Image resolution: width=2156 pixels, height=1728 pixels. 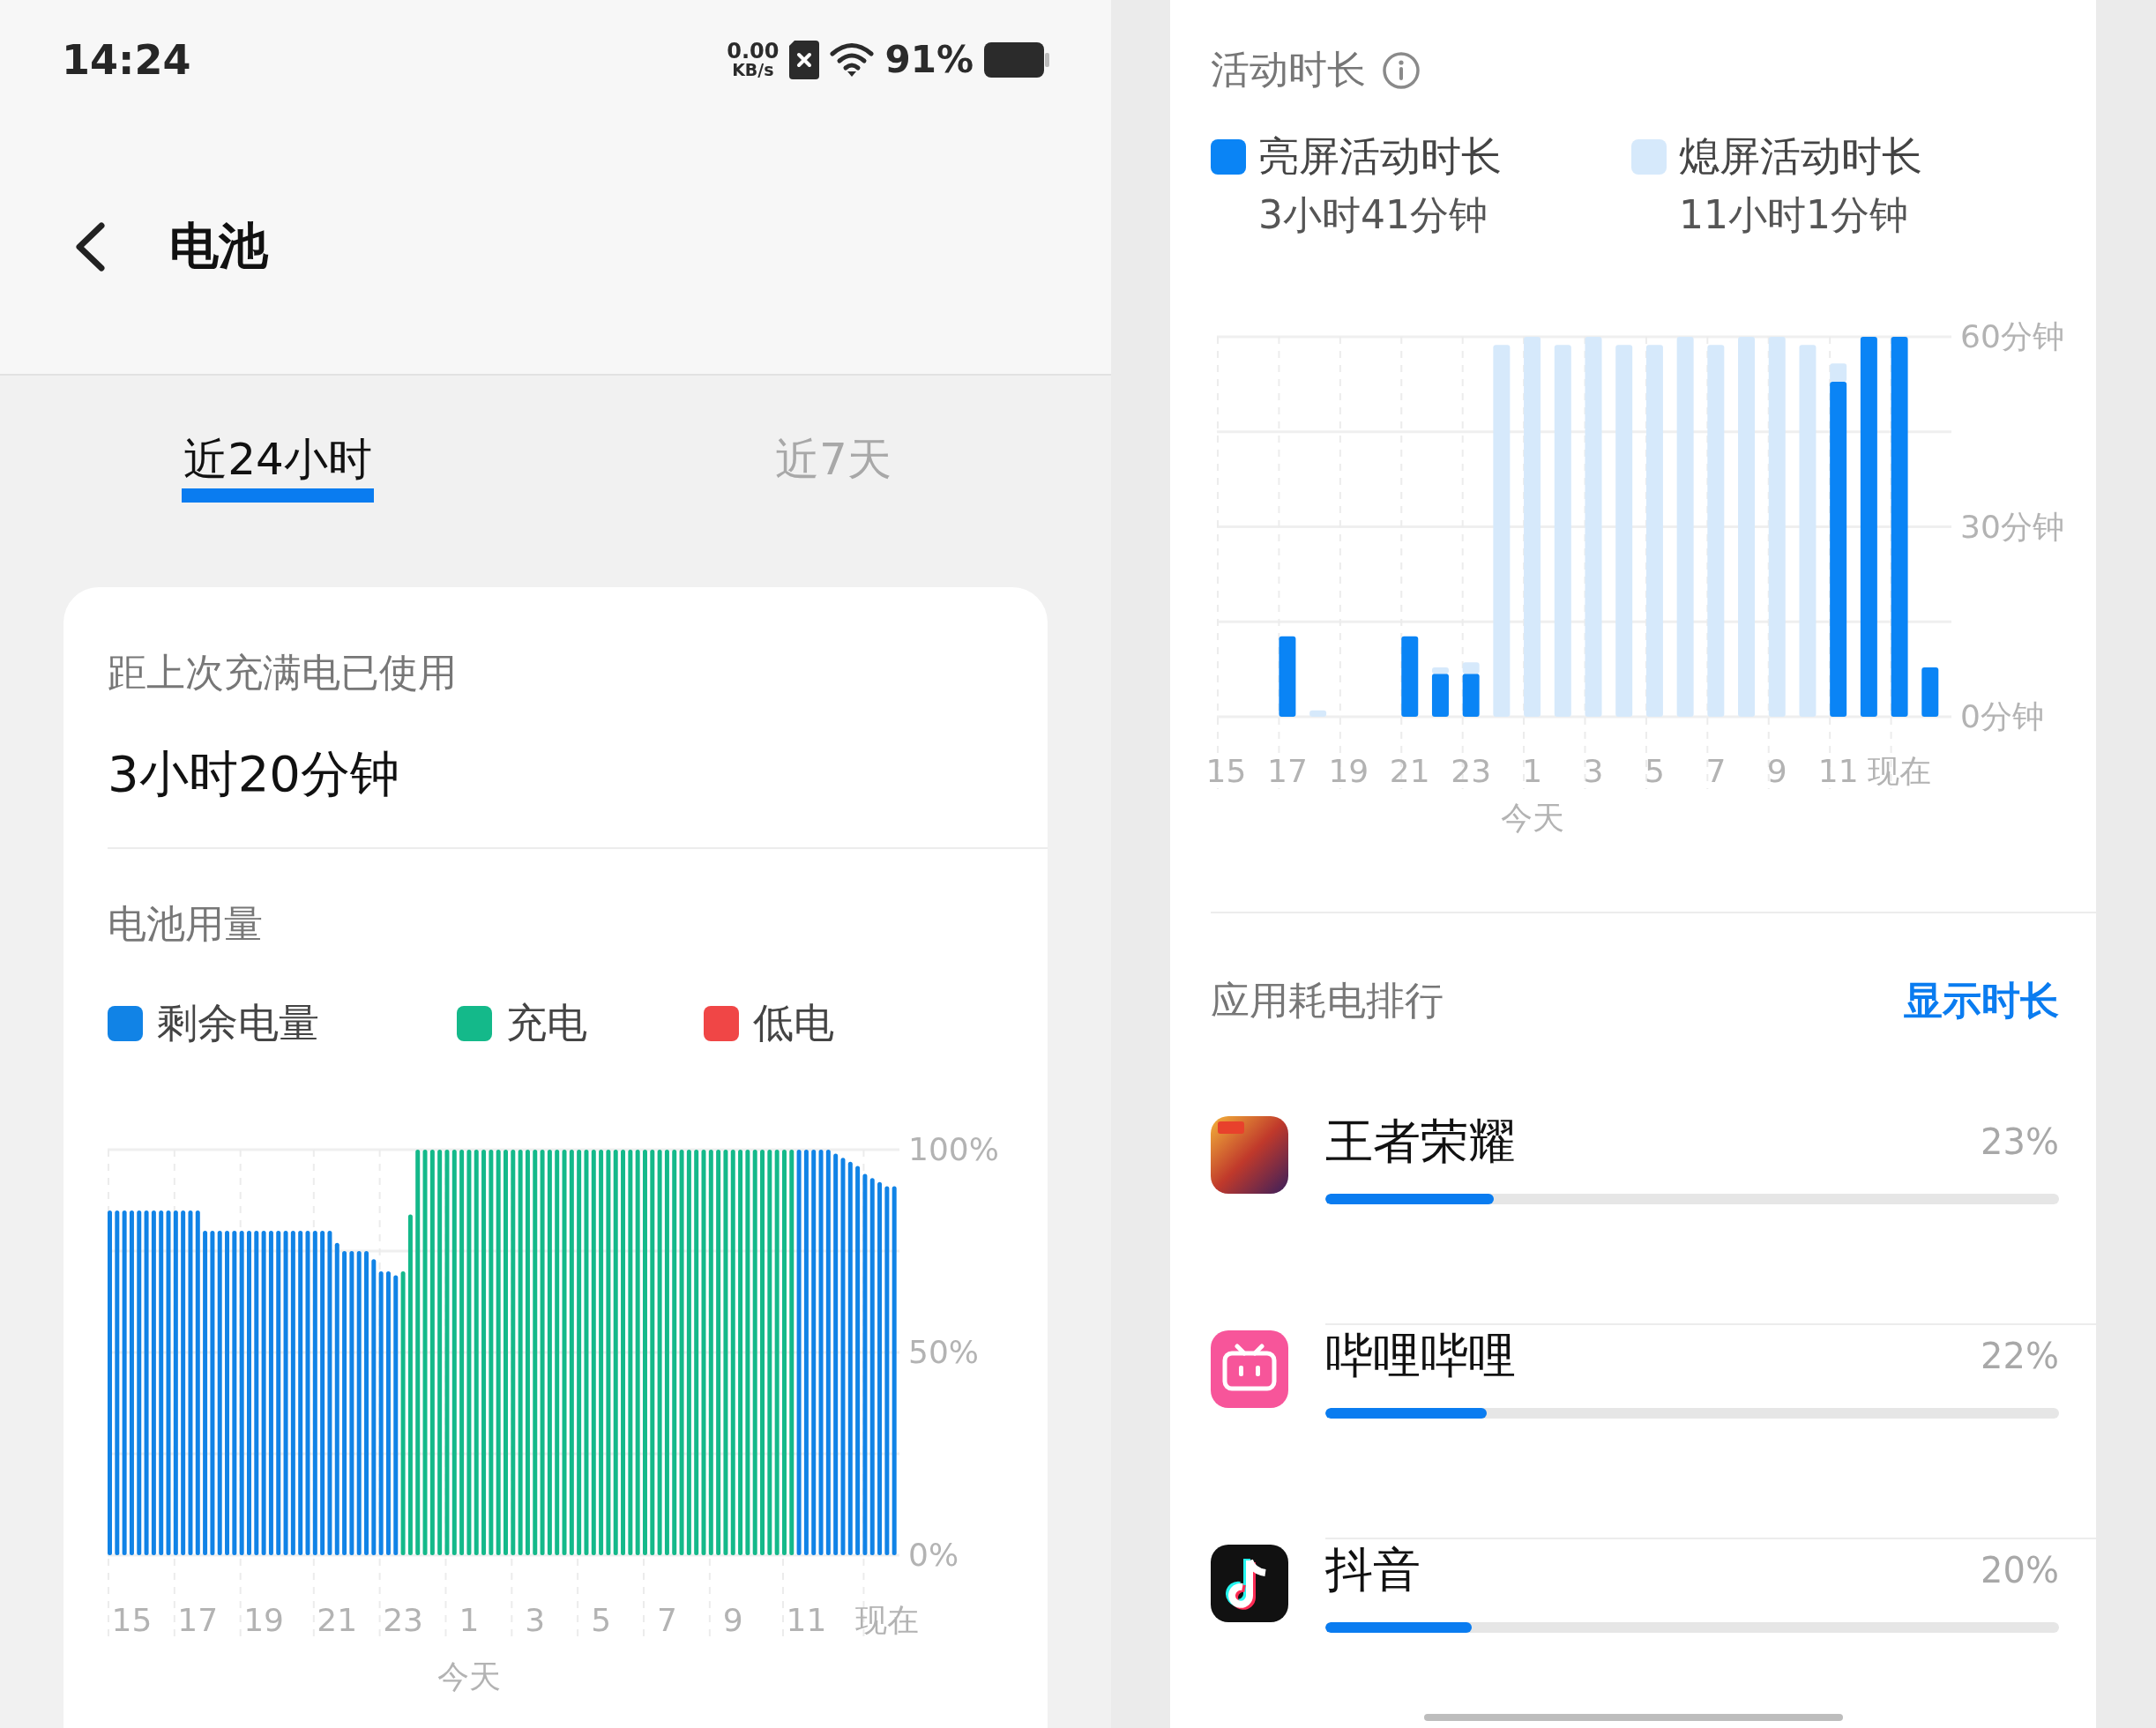 I want to click on y-axis-label: 100%, so click(x=953, y=1149).